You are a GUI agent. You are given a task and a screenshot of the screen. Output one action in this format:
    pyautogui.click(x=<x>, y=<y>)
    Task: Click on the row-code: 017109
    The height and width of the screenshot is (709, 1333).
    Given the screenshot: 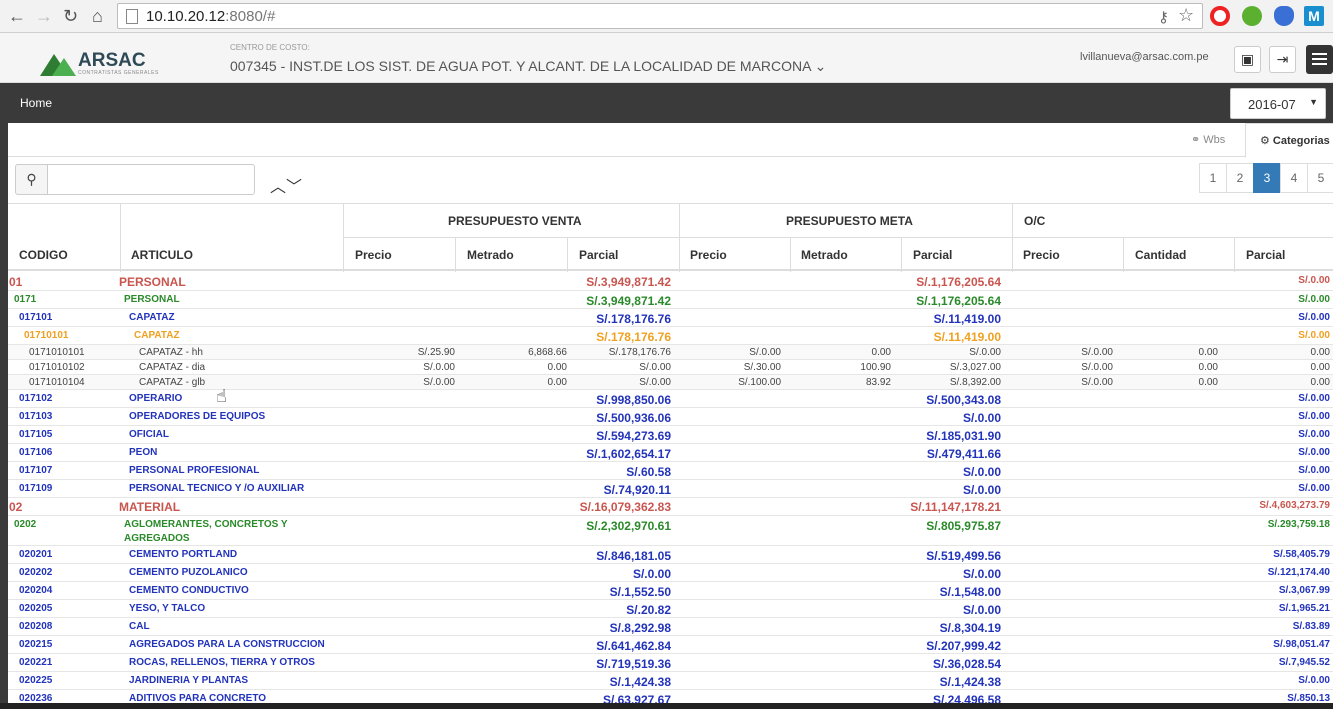 What is the action you would take?
    pyautogui.click(x=36, y=488)
    